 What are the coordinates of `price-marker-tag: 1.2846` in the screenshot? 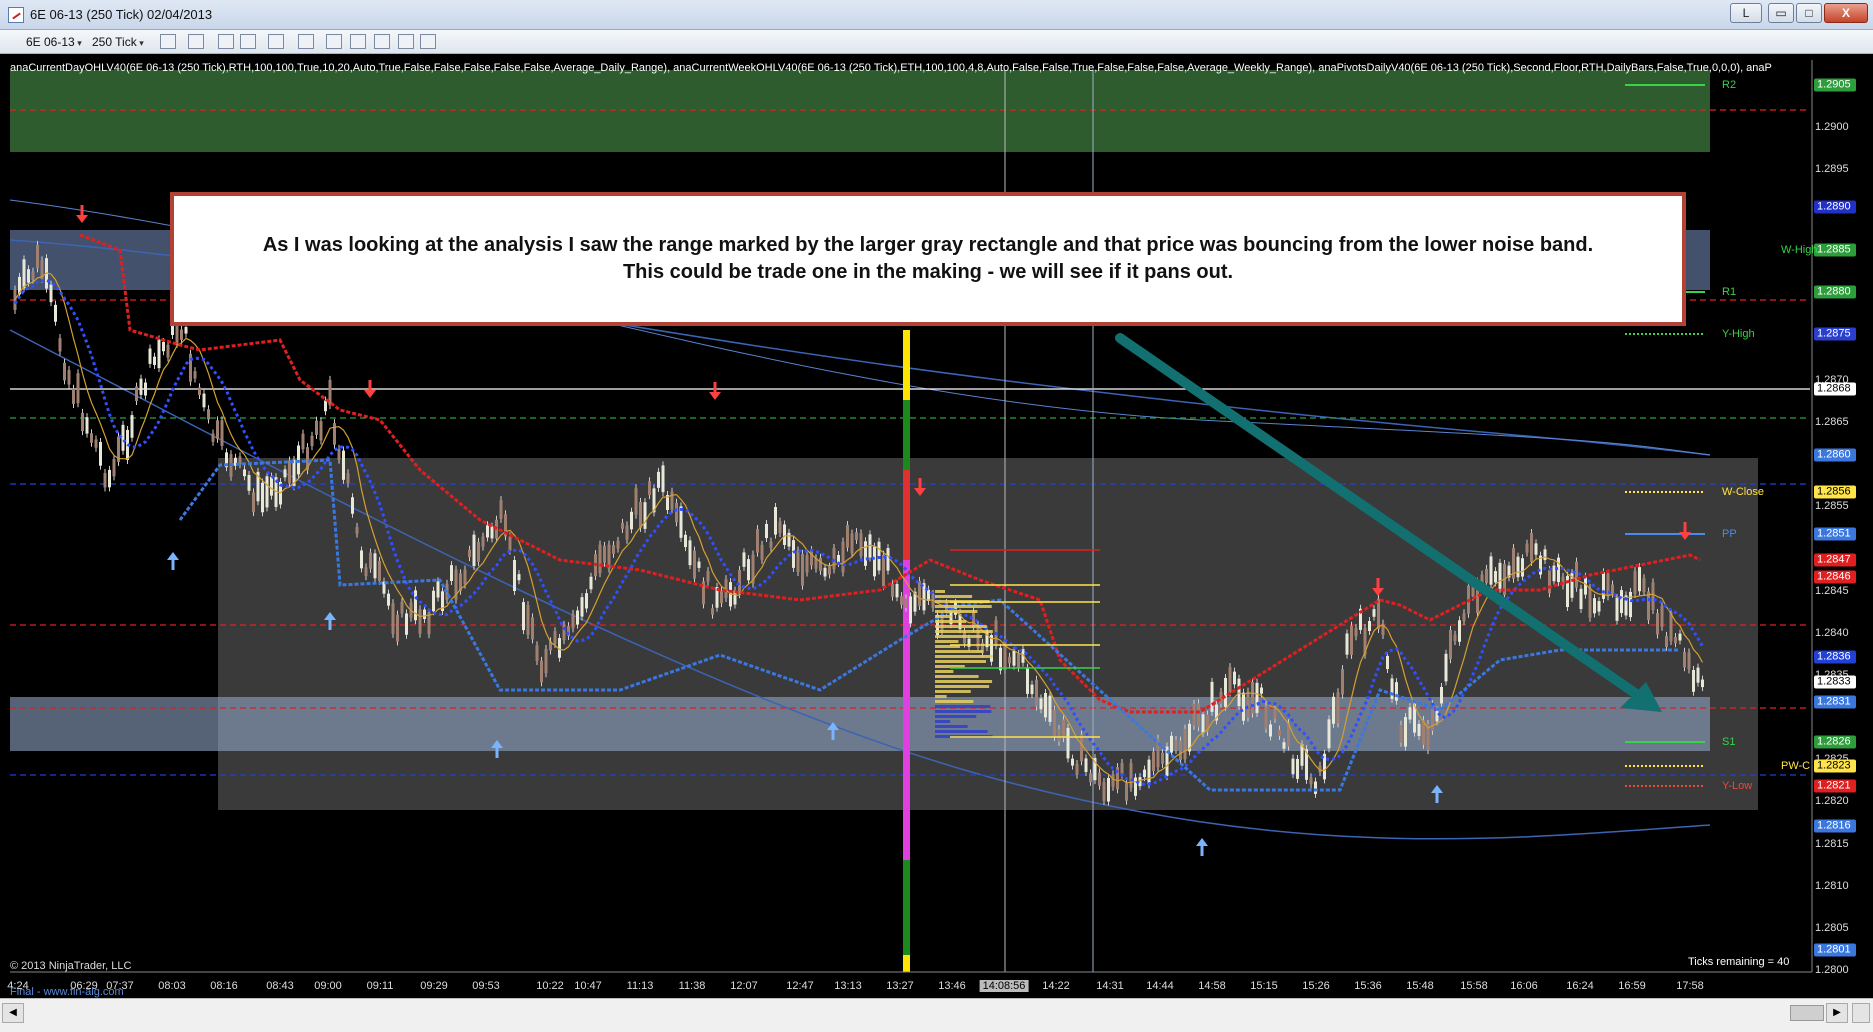 It's located at (1835, 577).